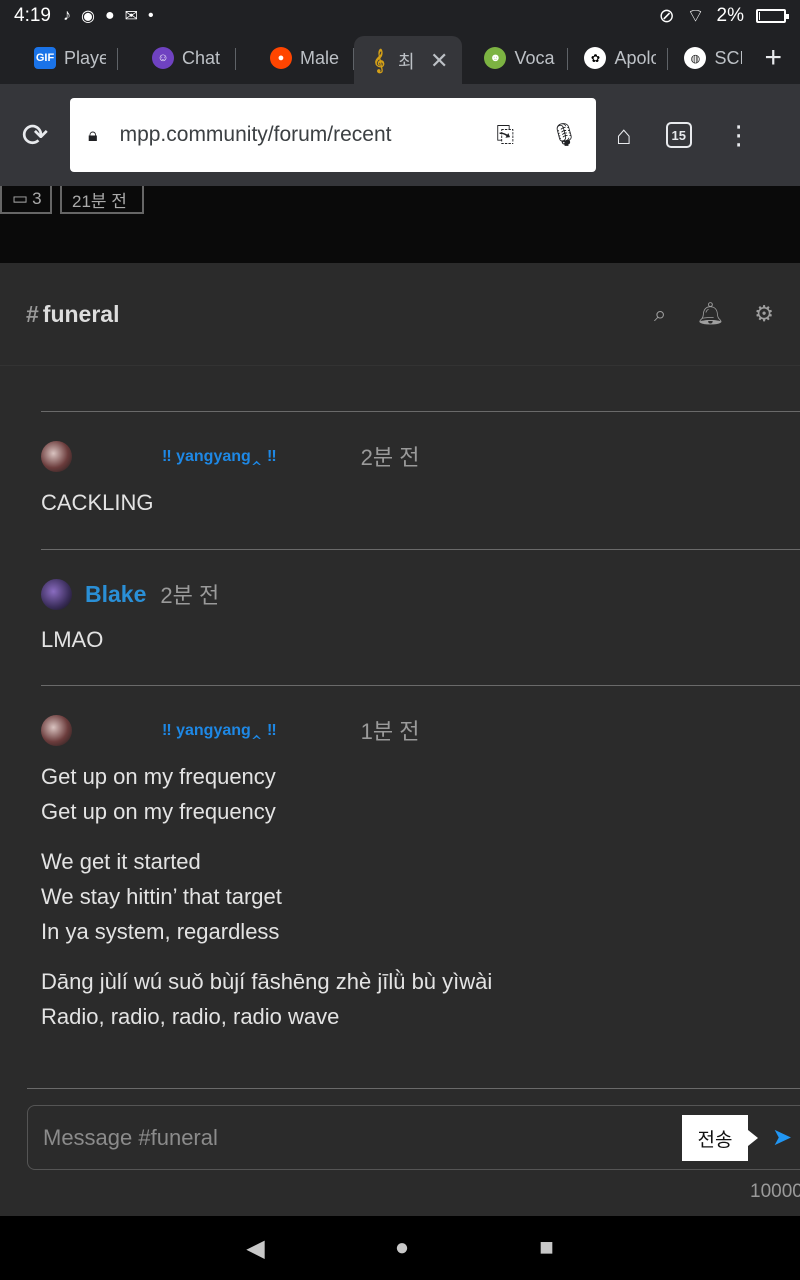 The image size is (800, 1280). I want to click on message: ‼ yangyang‸ ‼ 2분 전 CACKLING, so click(420, 480).